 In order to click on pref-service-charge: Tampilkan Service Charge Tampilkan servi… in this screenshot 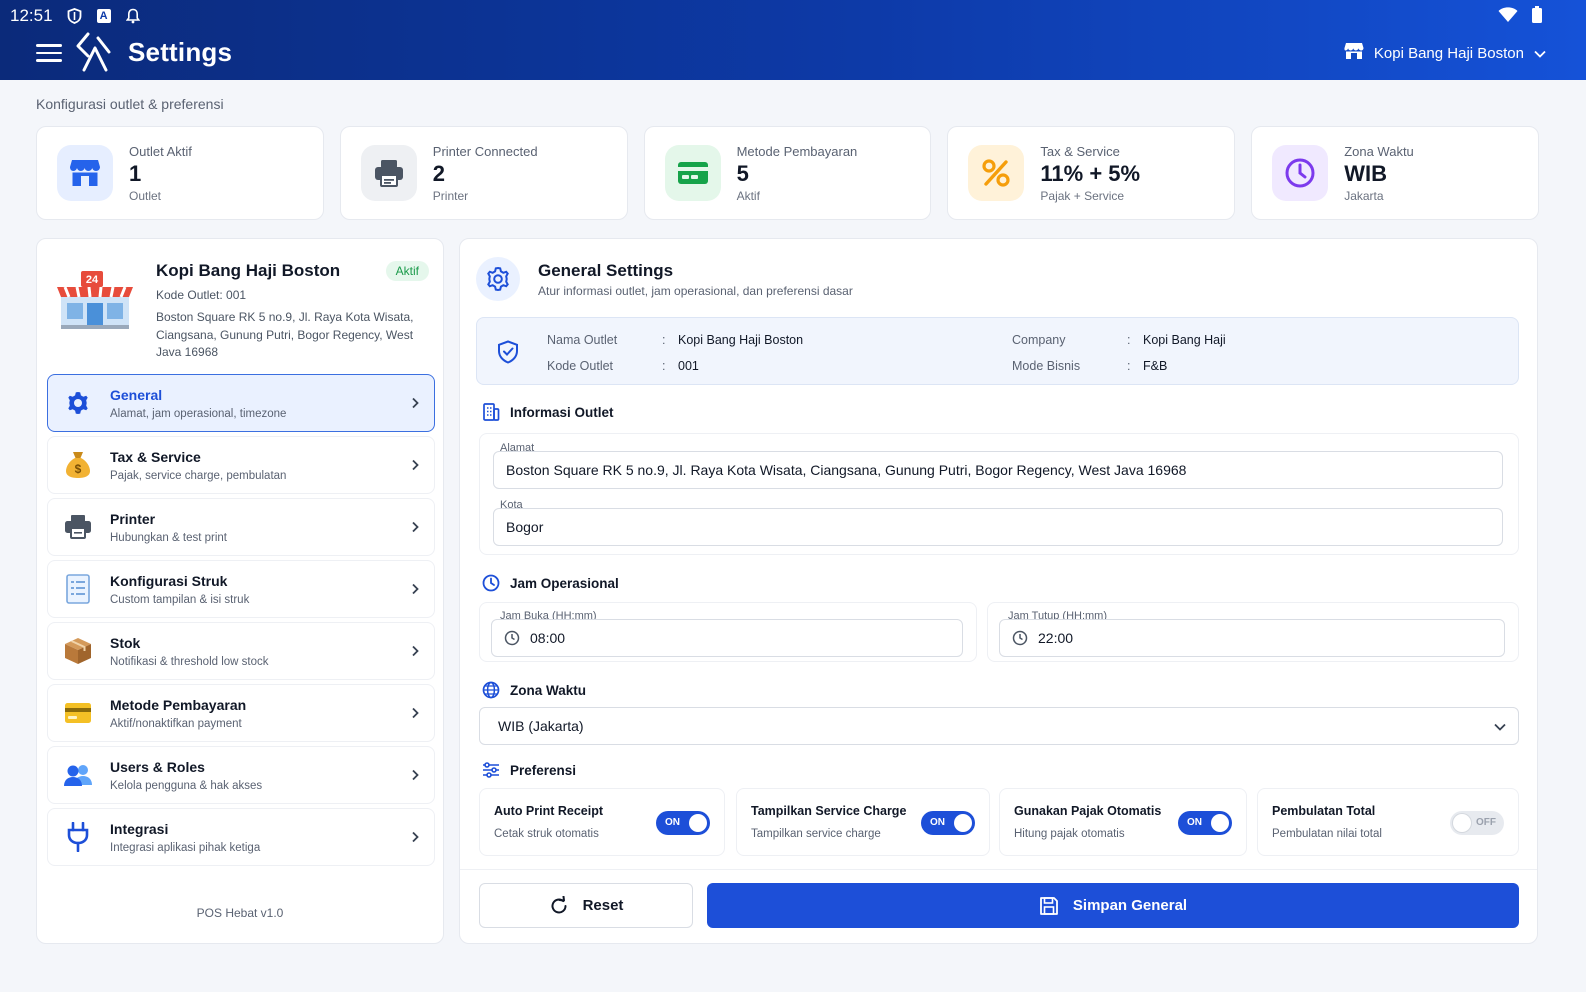, I will do `click(863, 822)`.